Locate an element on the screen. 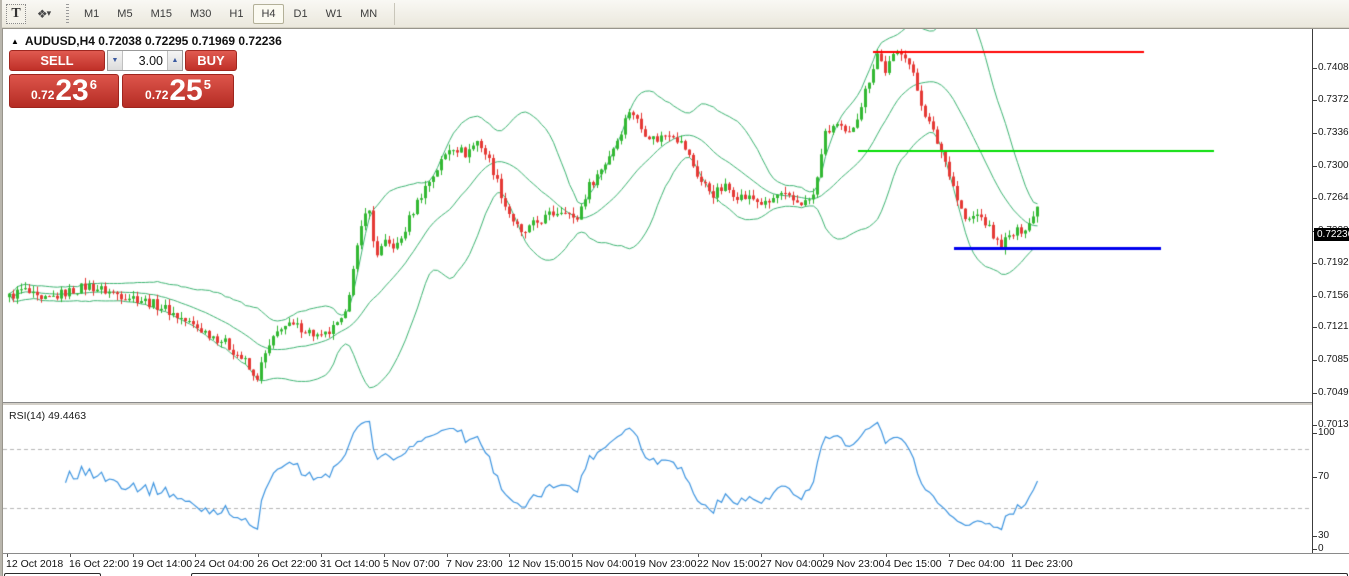 The width and height of the screenshot is (1349, 576). time-axis-label: 11 Dec 23:00 is located at coordinates (1042, 564).